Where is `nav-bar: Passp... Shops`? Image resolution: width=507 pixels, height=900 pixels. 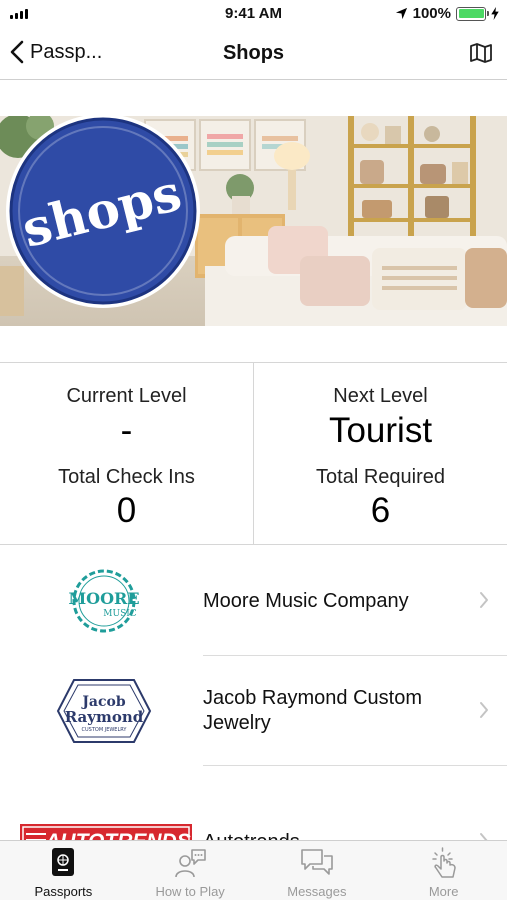 nav-bar: Passp... Shops is located at coordinates (253, 55).